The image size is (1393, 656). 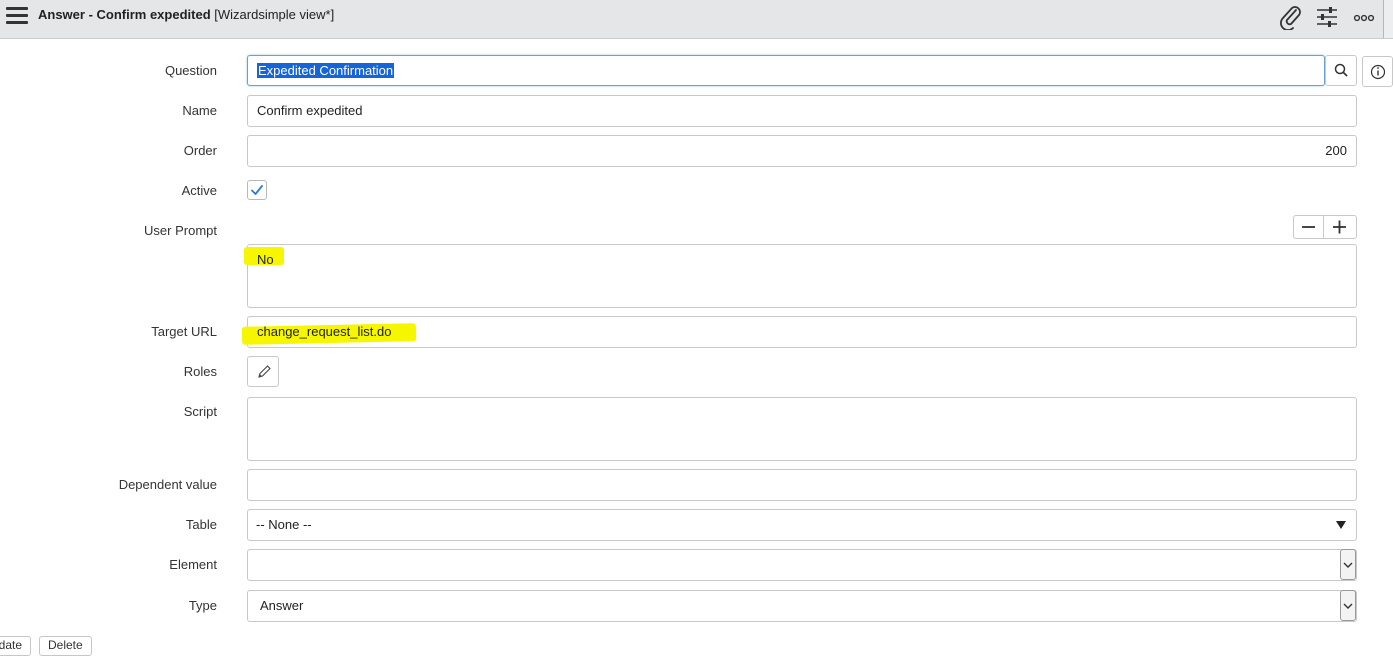 I want to click on record-title: Answer - Confirm expedited, so click(x=124, y=14).